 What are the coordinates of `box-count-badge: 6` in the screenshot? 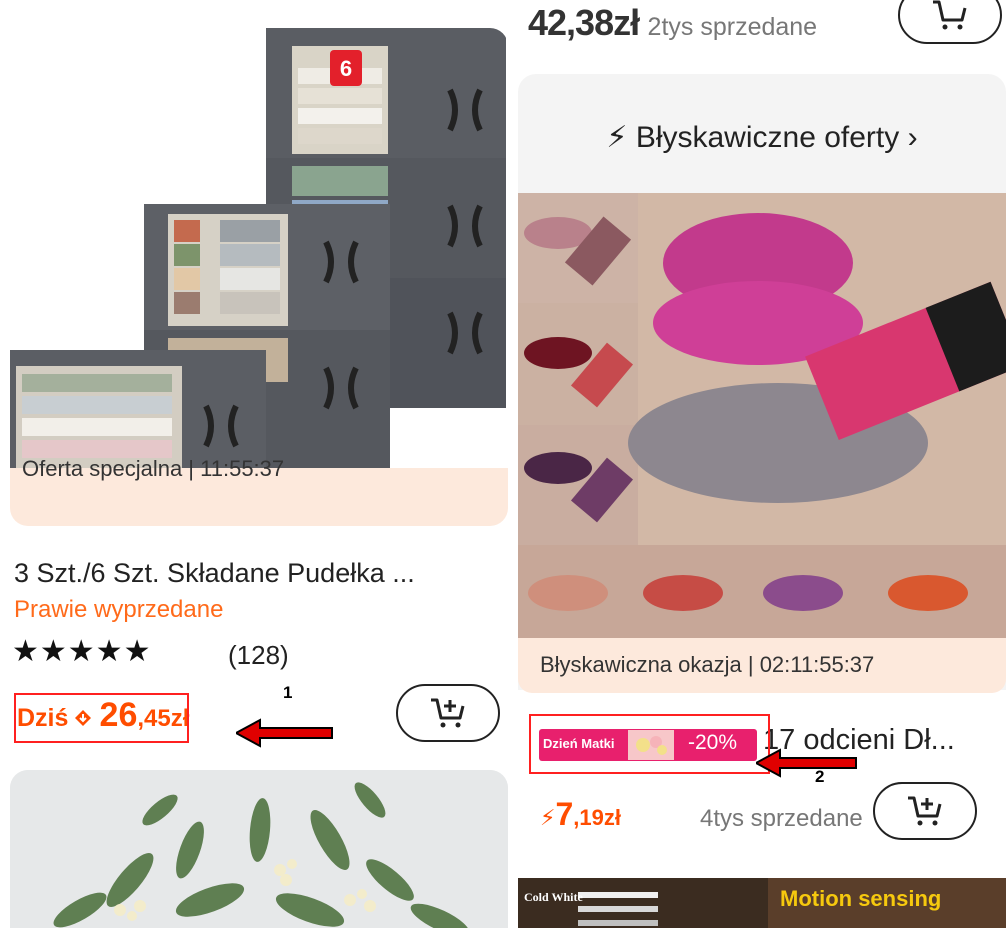 It's located at (346, 68).